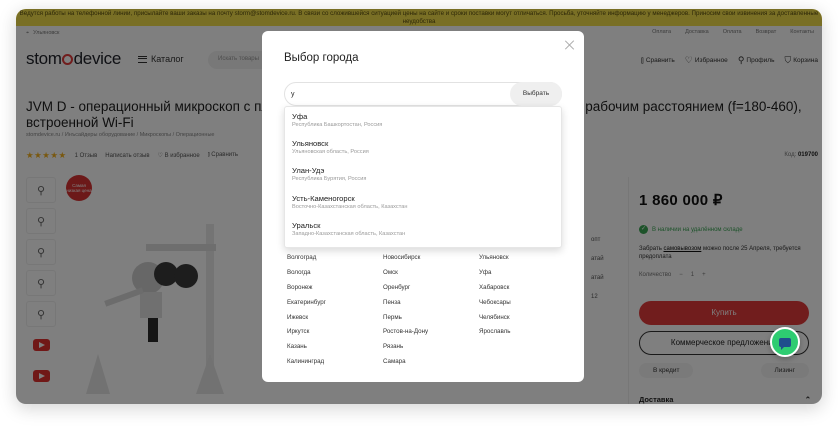  I want to click on city-link: Ижевск, so click(335, 318).